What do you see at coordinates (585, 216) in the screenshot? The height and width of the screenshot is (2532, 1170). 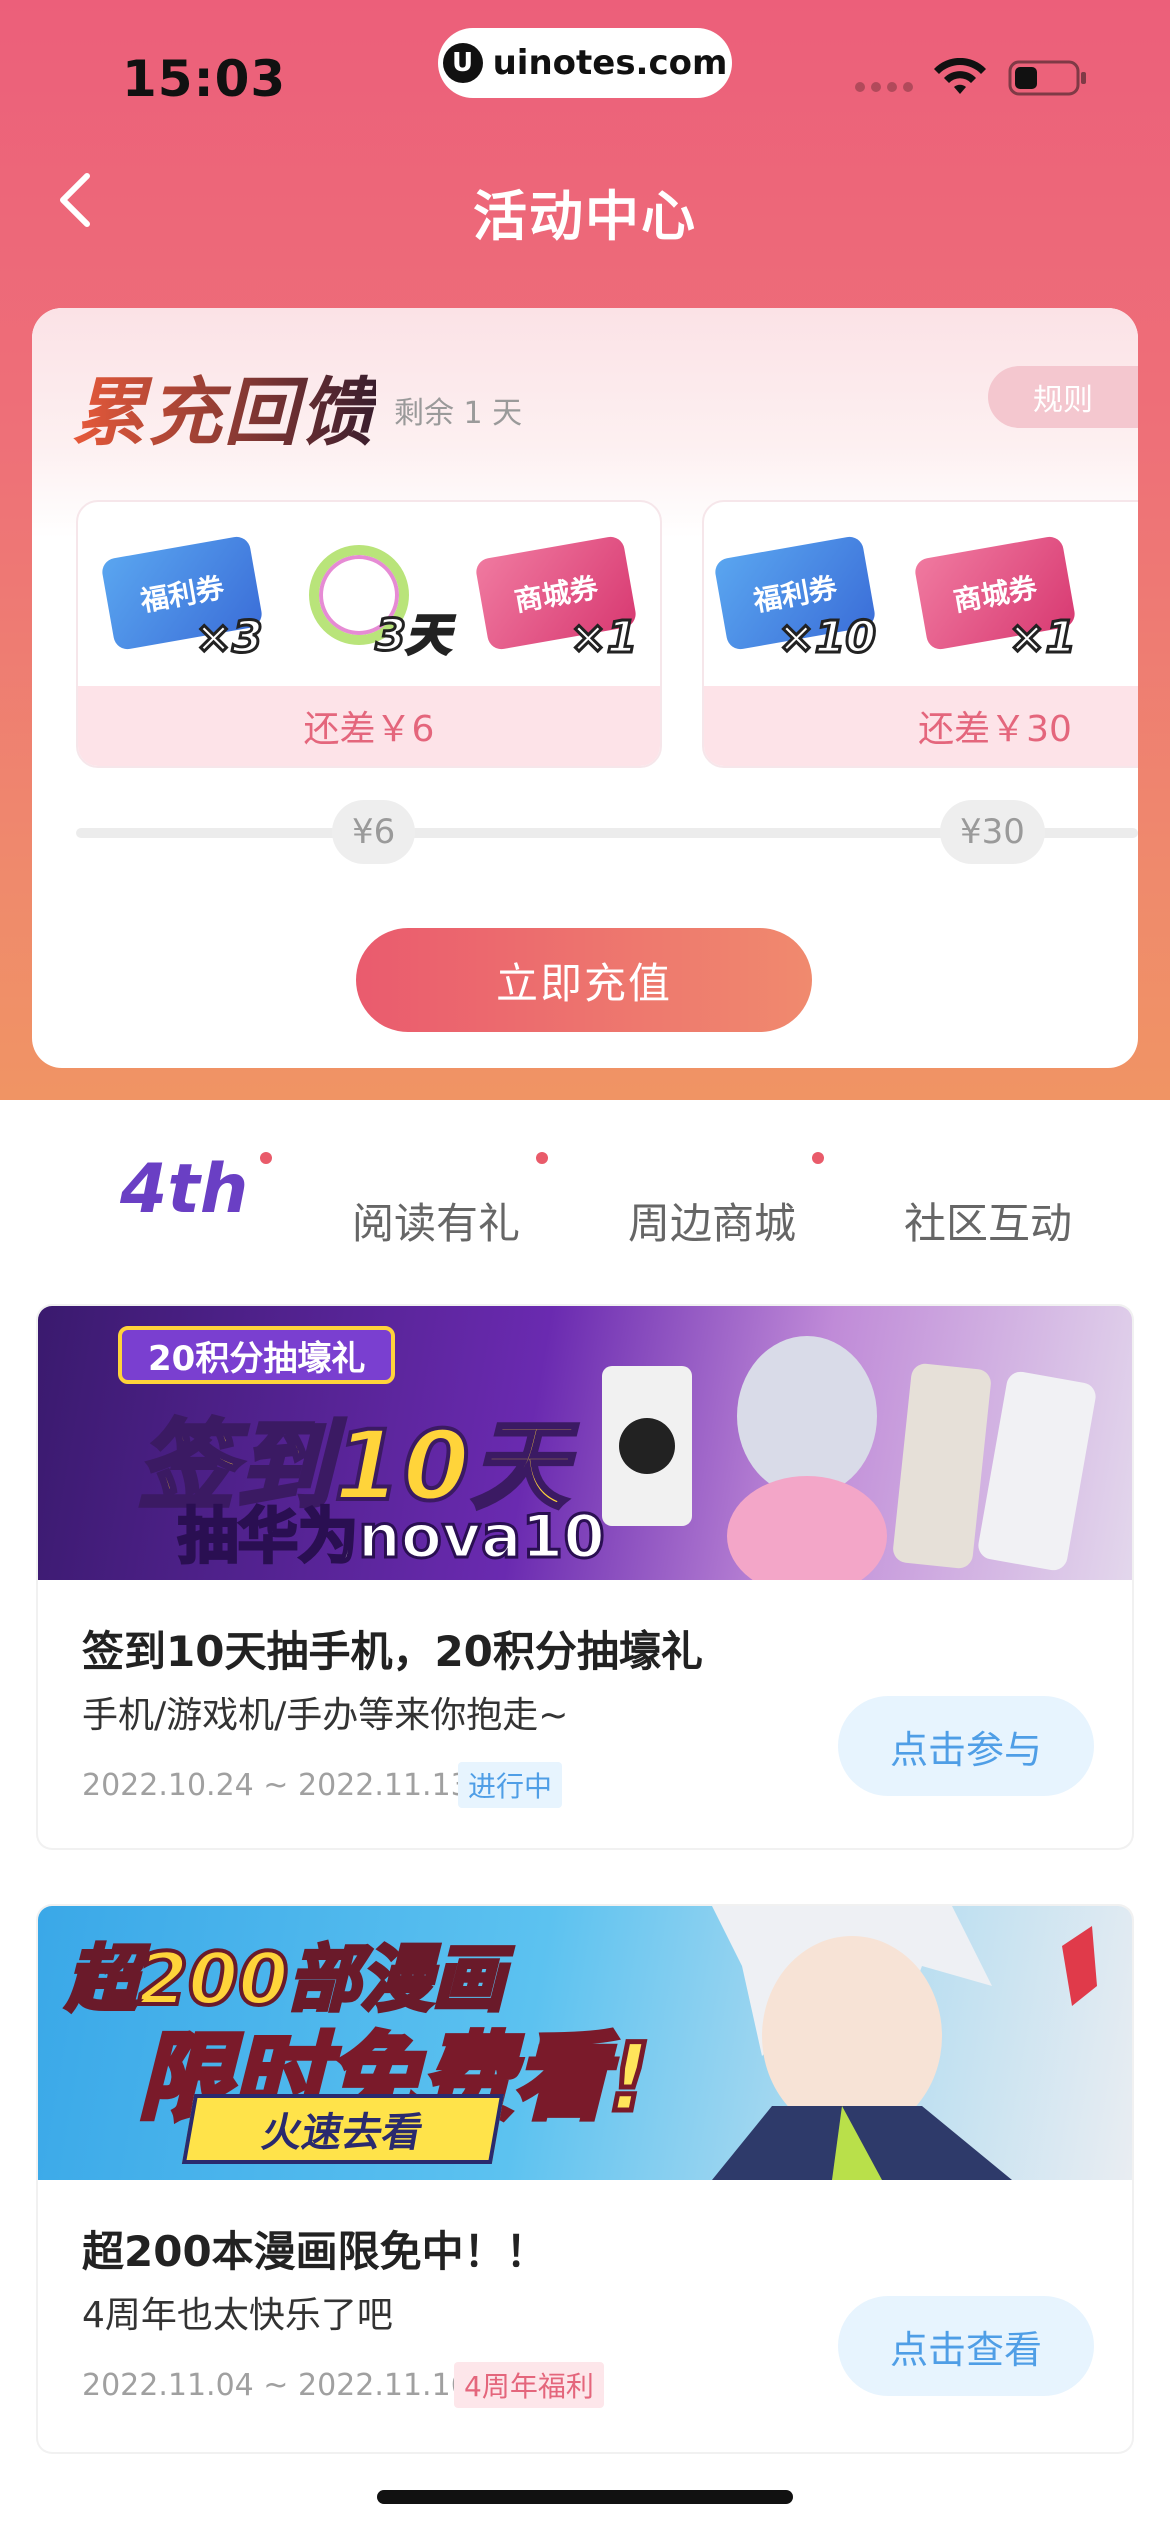 I see `page-title: 活动中心` at bounding box center [585, 216].